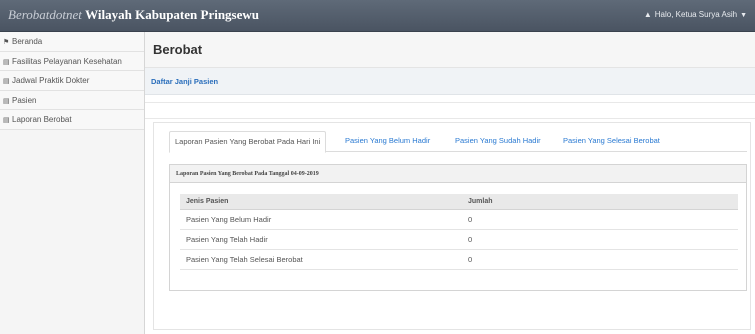  I want to click on caret-down-icon: ▼, so click(743, 15).